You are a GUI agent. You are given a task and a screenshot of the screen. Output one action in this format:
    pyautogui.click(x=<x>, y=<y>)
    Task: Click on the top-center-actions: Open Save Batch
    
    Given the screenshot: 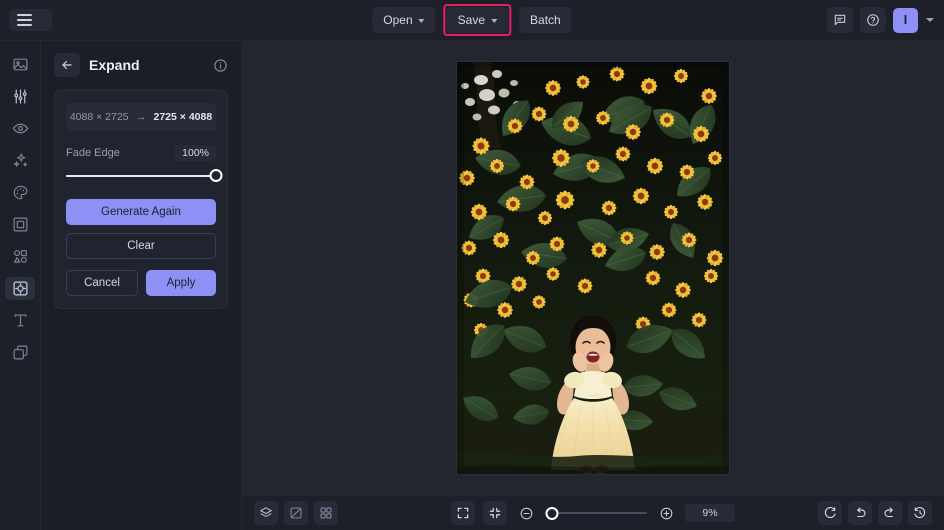 What is the action you would take?
    pyautogui.click(x=472, y=20)
    